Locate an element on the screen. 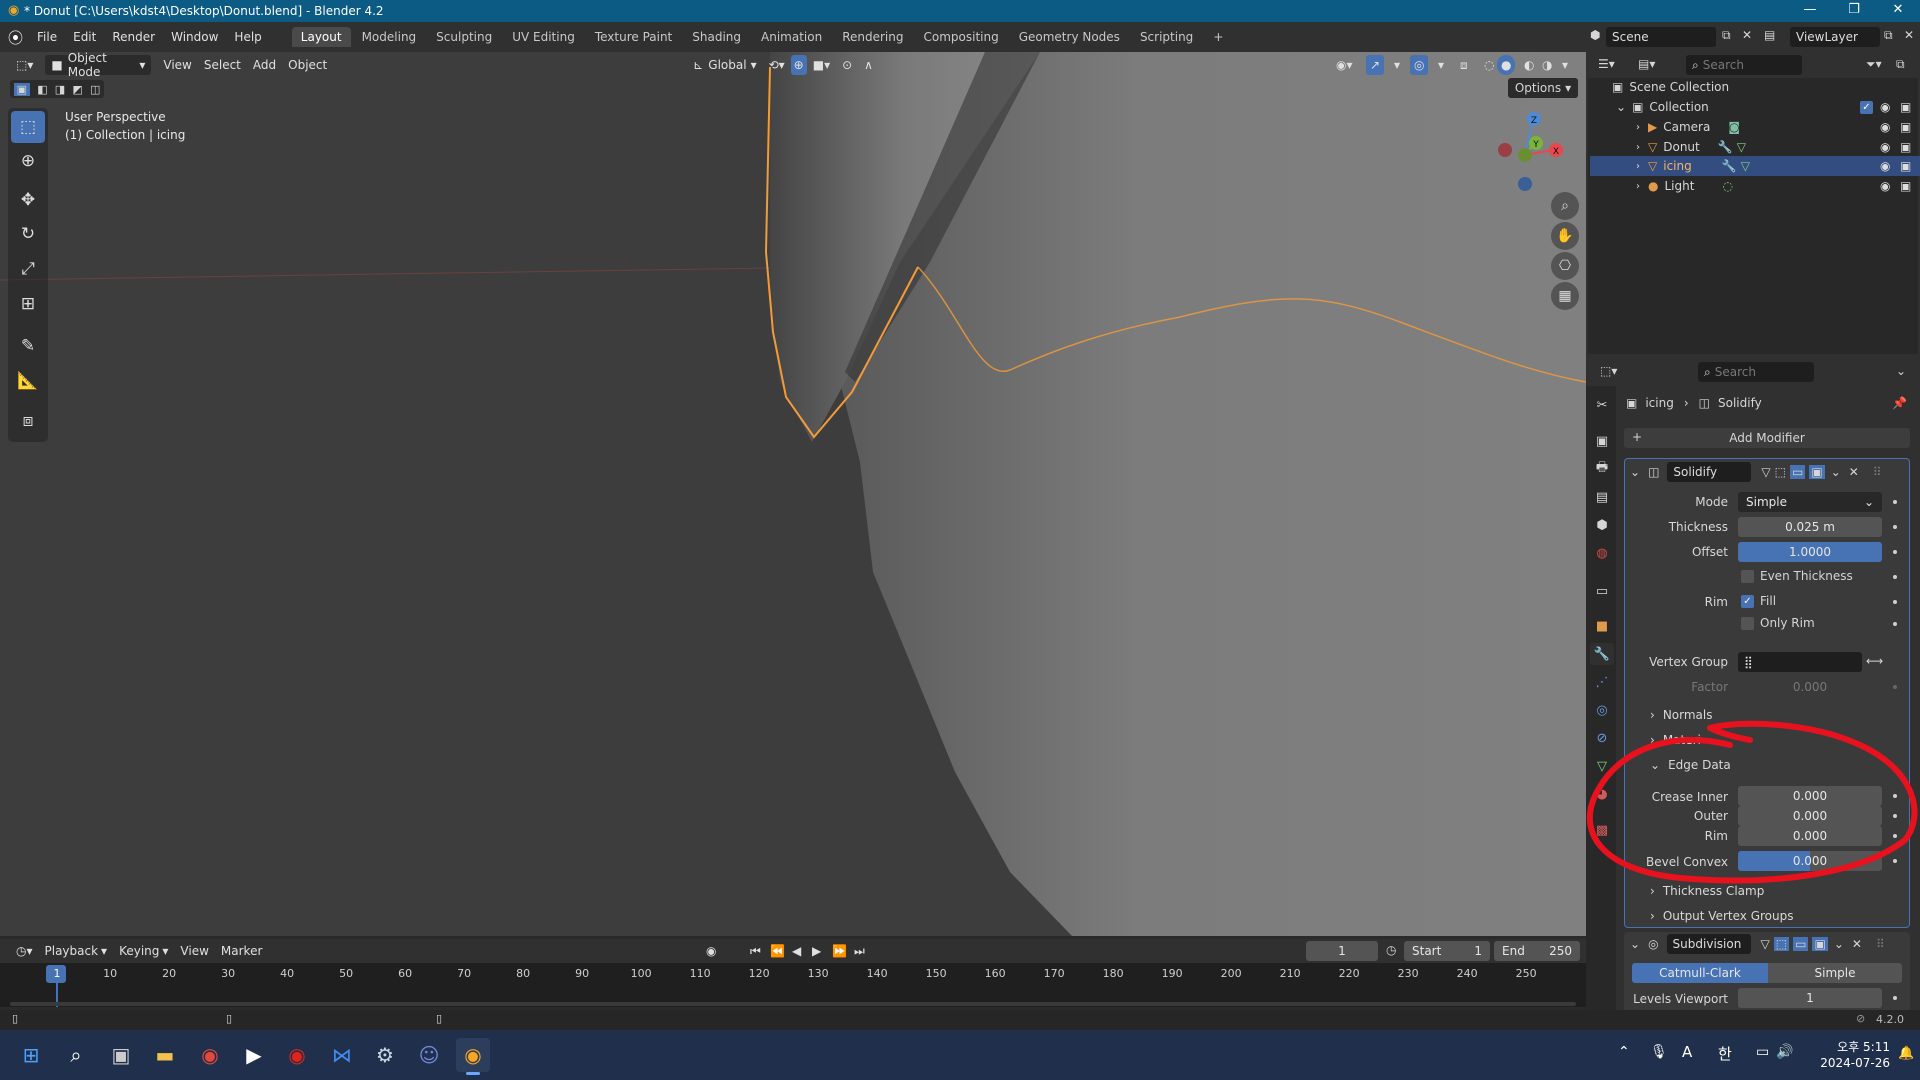 The image size is (1920, 1080). volume-icon: 🔊 is located at coordinates (1784, 1052).